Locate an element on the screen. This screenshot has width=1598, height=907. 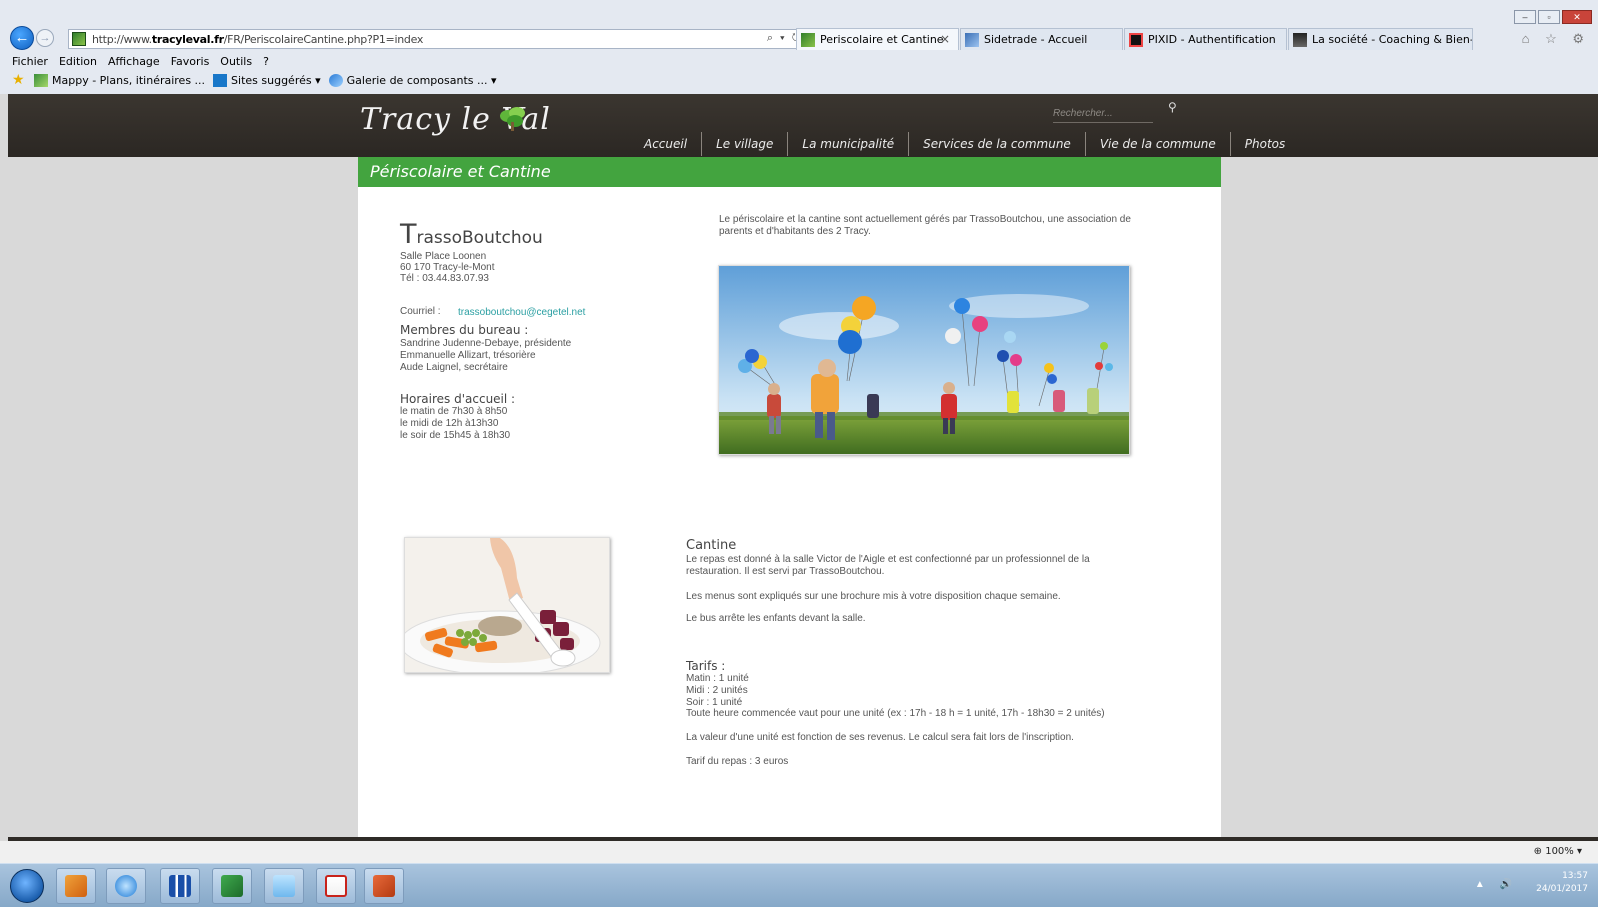
taskbar-powerpoint is located at coordinates (384, 886).